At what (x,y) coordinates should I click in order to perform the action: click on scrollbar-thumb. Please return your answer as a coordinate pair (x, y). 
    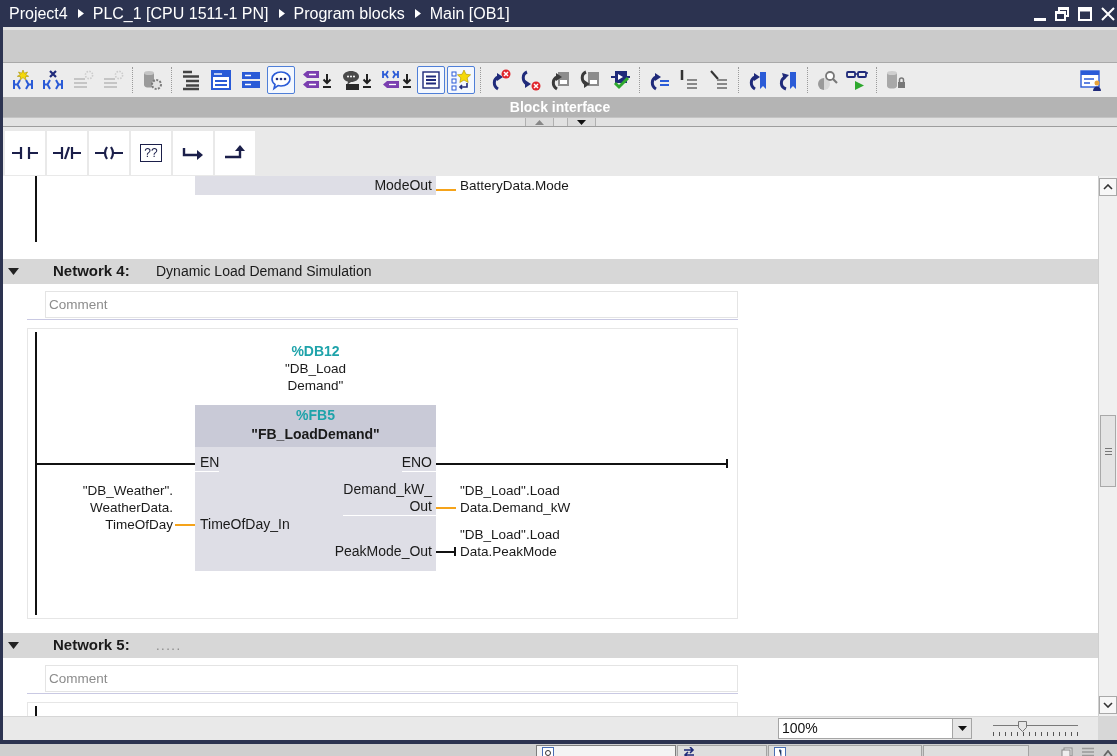
    Looking at the image, I should click on (1108, 451).